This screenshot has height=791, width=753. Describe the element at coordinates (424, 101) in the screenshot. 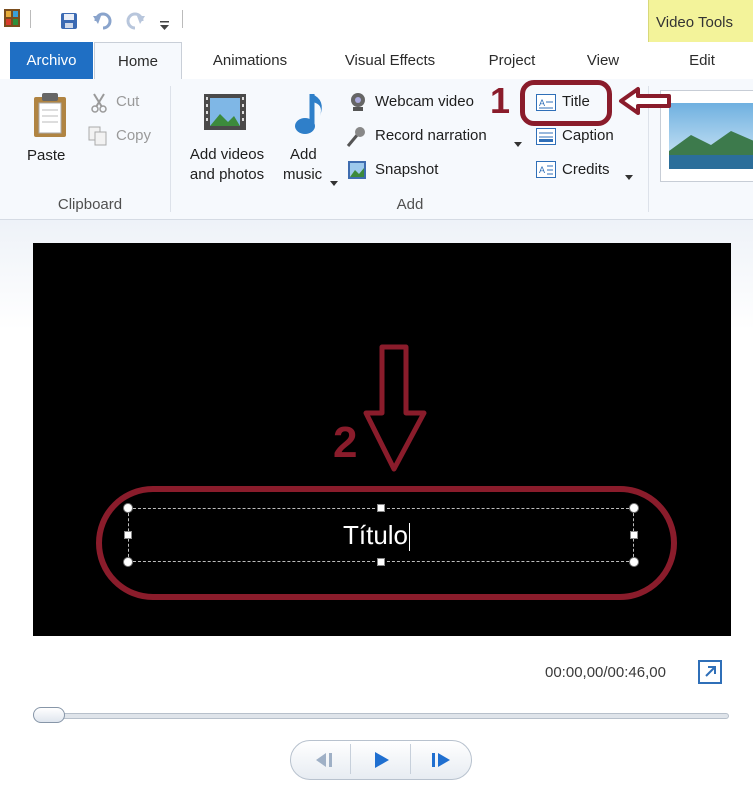

I see `webcam-video-button: Webcam video` at that location.